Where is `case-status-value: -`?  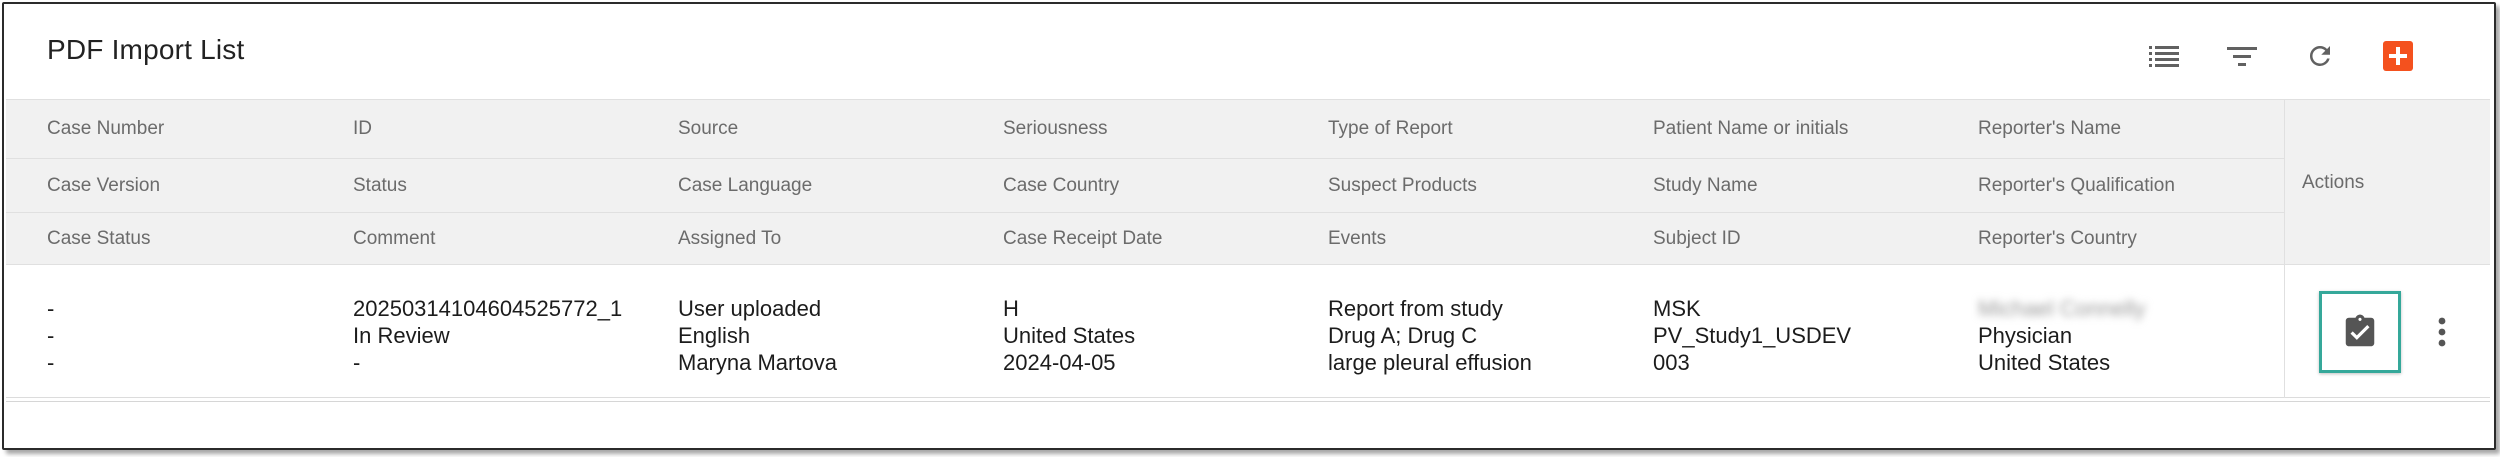
case-status-value: - is located at coordinates (51, 362).